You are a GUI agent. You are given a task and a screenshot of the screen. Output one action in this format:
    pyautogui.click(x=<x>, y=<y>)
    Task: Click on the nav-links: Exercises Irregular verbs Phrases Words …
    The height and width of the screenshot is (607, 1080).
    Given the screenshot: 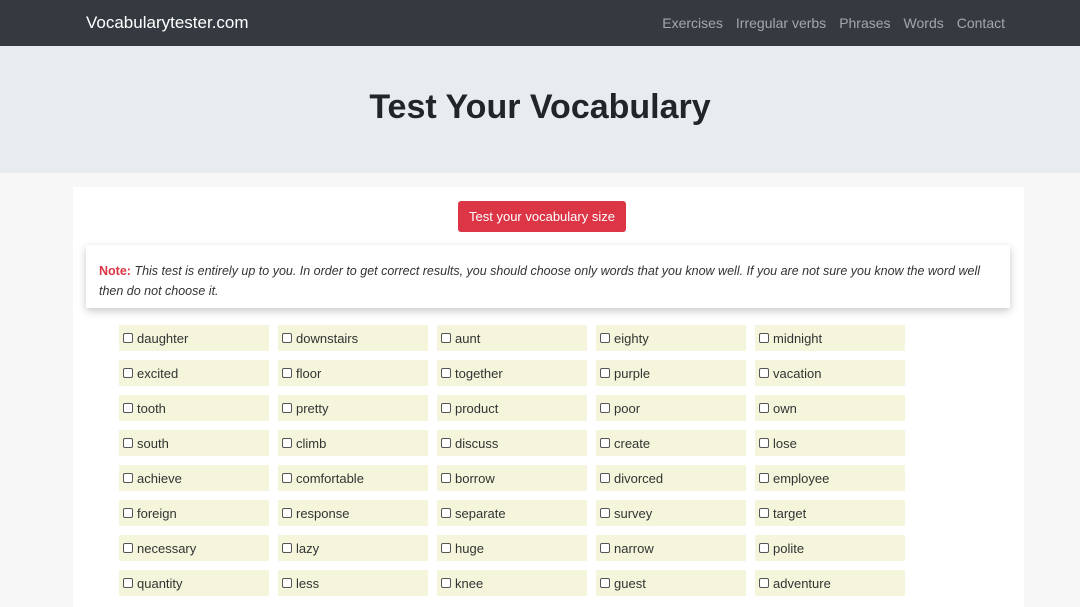 What is the action you would take?
    pyautogui.click(x=833, y=23)
    